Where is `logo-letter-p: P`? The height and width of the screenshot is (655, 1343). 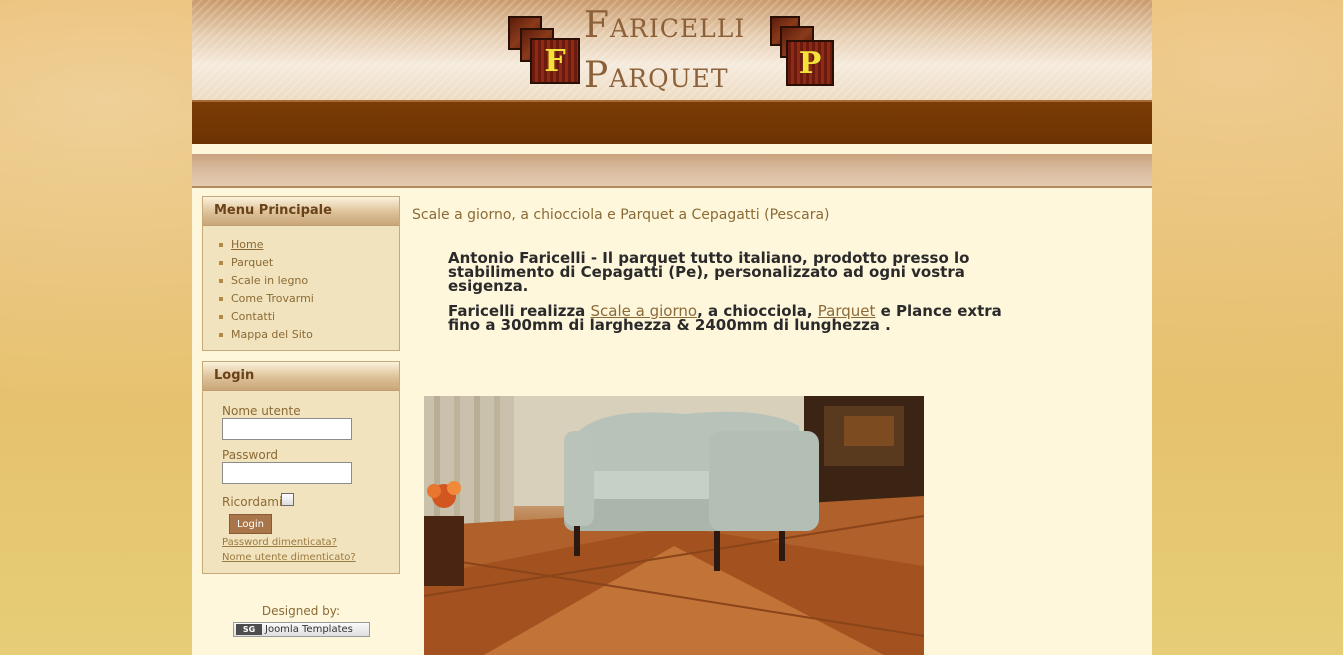
logo-letter-p: P is located at coordinates (810, 63).